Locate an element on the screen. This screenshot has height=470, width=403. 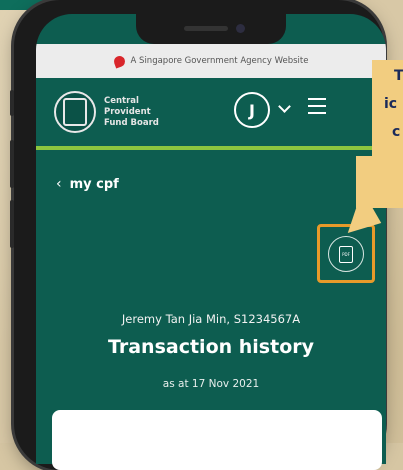
app-header: Central Provident Fund Board J is located at coordinates (211, 112).